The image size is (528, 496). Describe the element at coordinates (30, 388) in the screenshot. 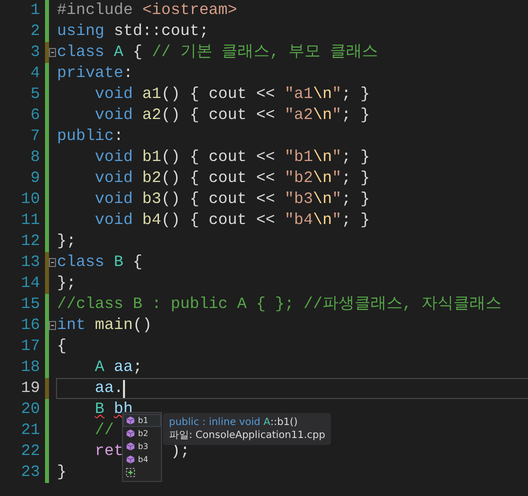

I see `line-number: 19` at that location.